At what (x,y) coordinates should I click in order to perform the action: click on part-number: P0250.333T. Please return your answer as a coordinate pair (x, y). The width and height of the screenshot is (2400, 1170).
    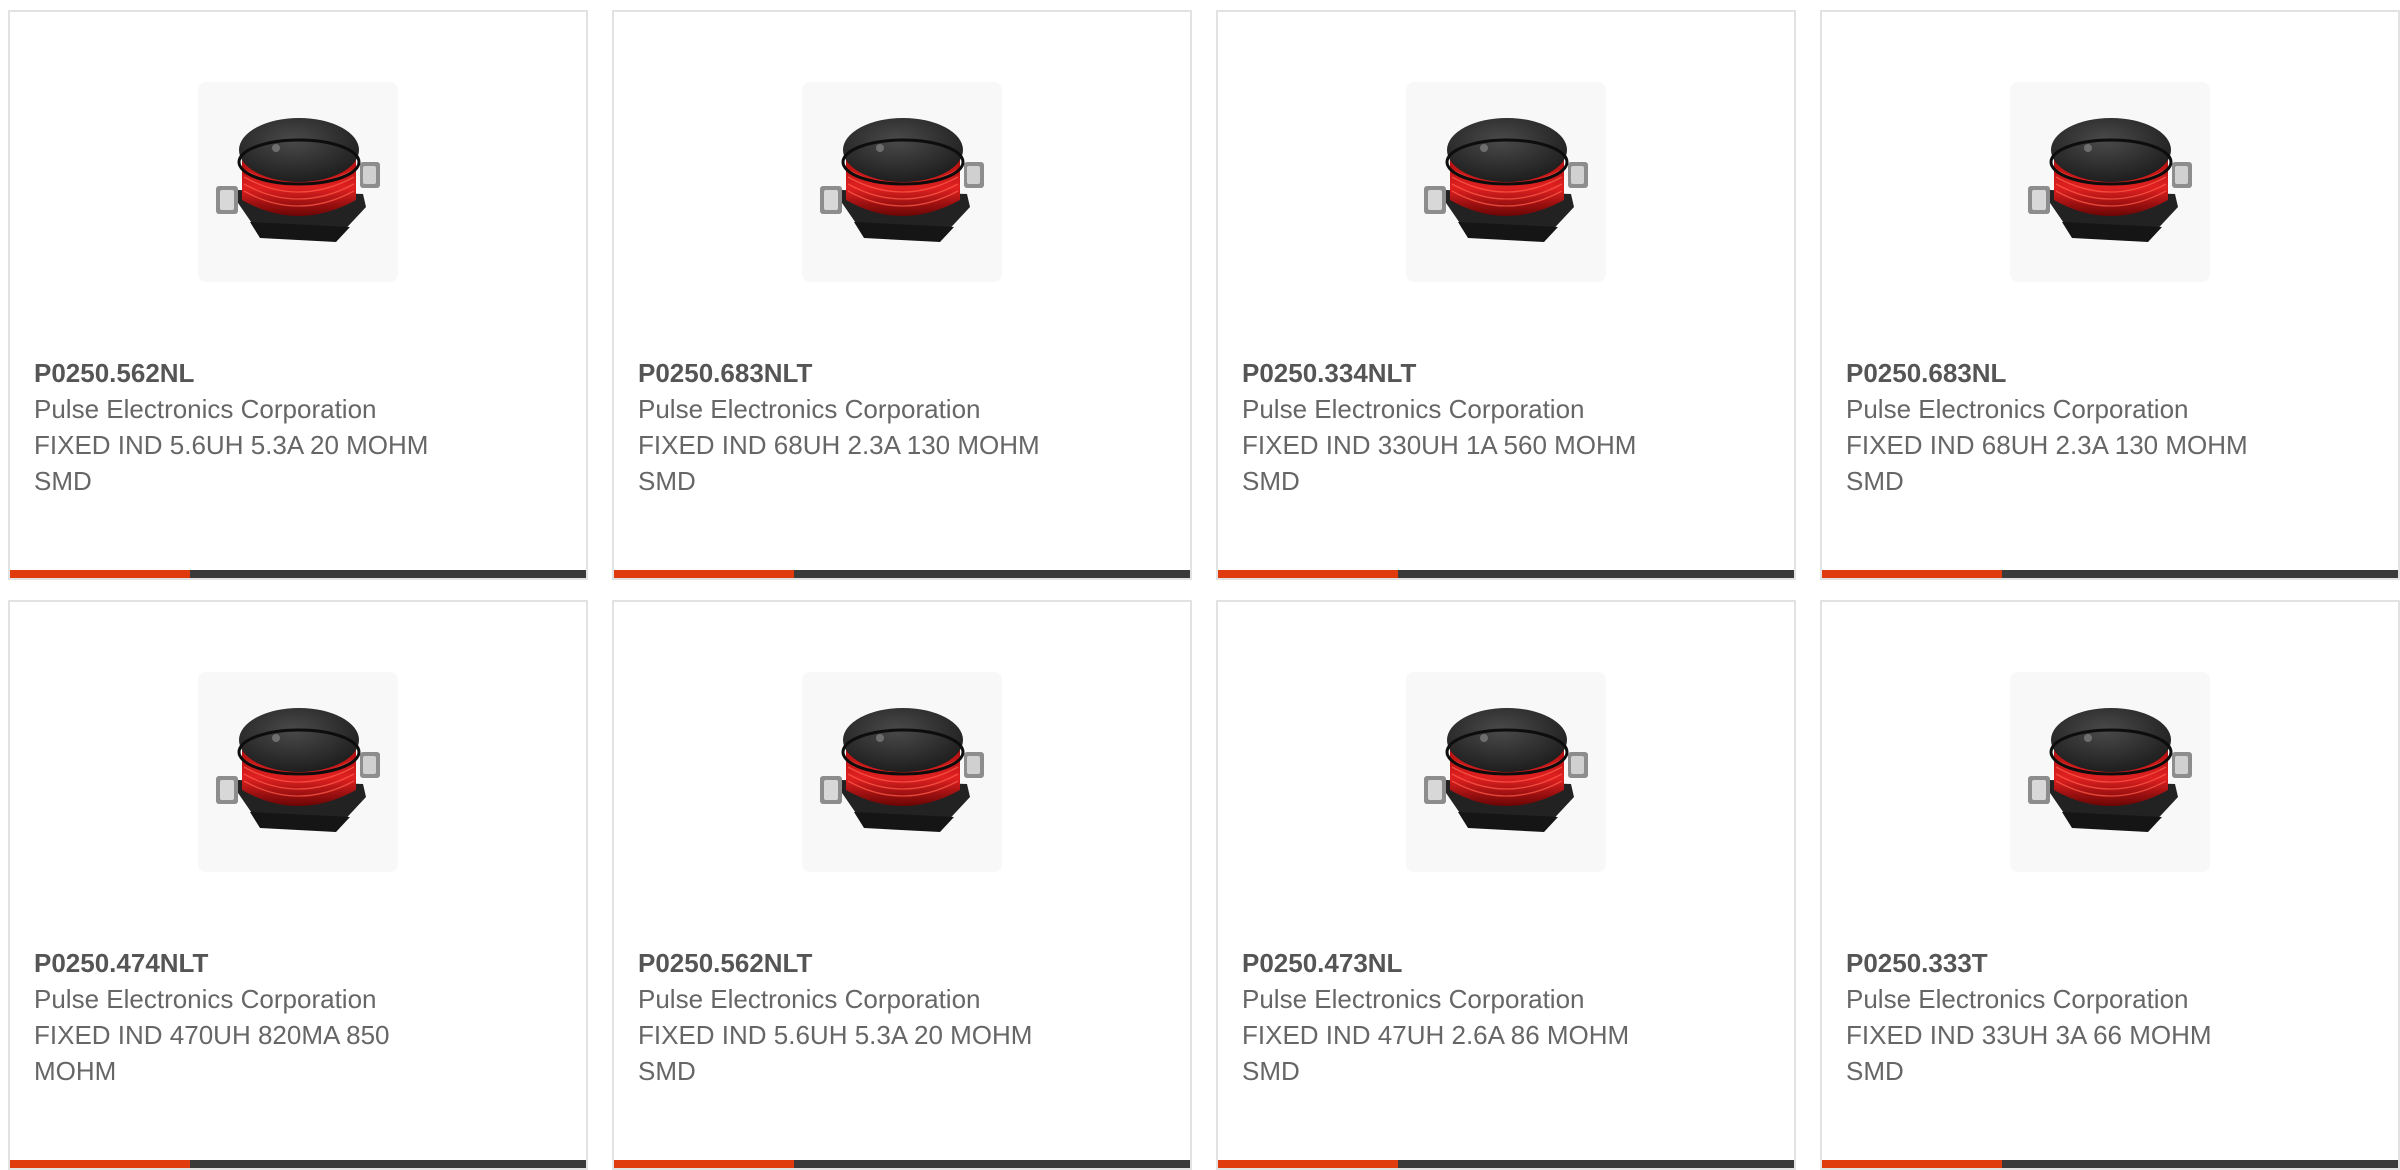
    Looking at the image, I should click on (2061, 963).